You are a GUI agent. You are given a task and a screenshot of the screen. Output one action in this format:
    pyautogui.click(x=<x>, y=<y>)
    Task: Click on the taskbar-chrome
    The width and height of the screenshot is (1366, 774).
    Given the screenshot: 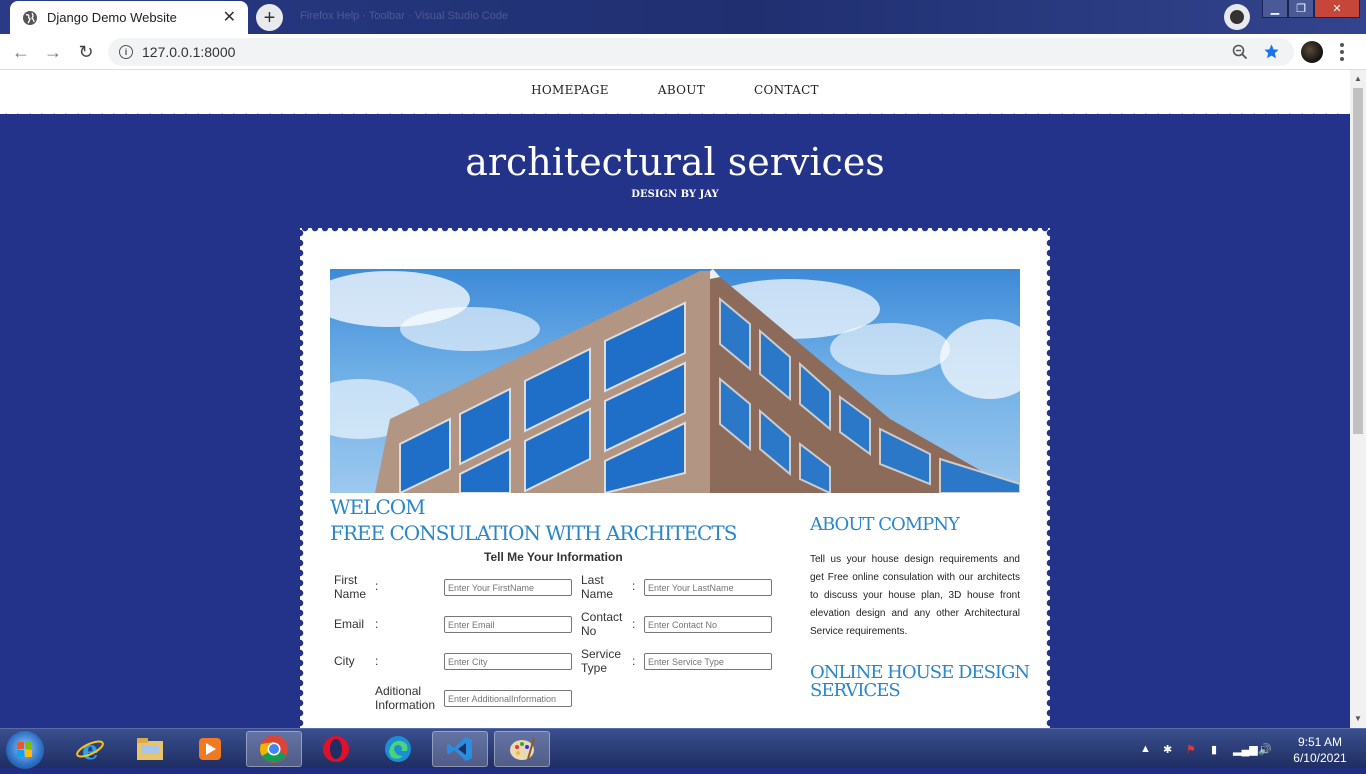 What is the action you would take?
    pyautogui.click(x=274, y=749)
    